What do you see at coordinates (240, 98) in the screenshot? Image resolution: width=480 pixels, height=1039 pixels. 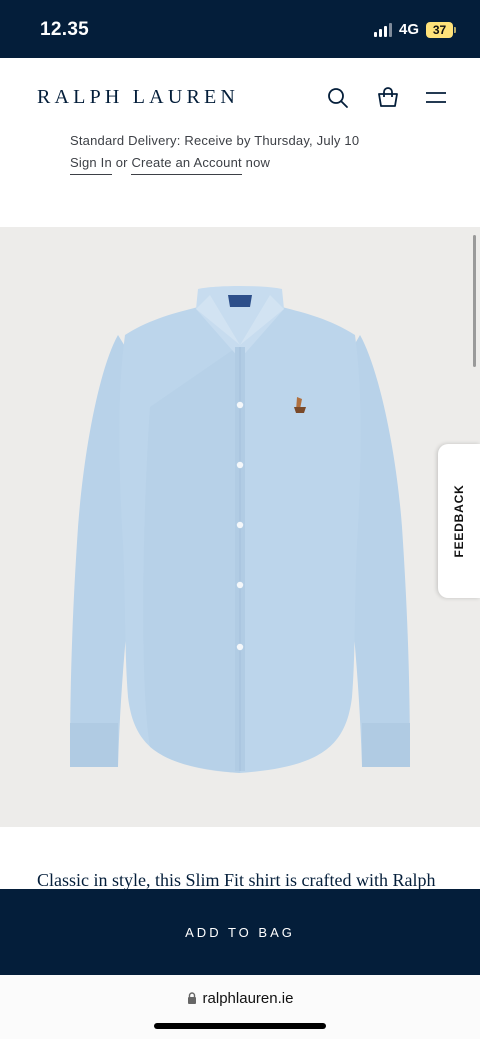 I see `site-header: RALPH LAUREN` at bounding box center [240, 98].